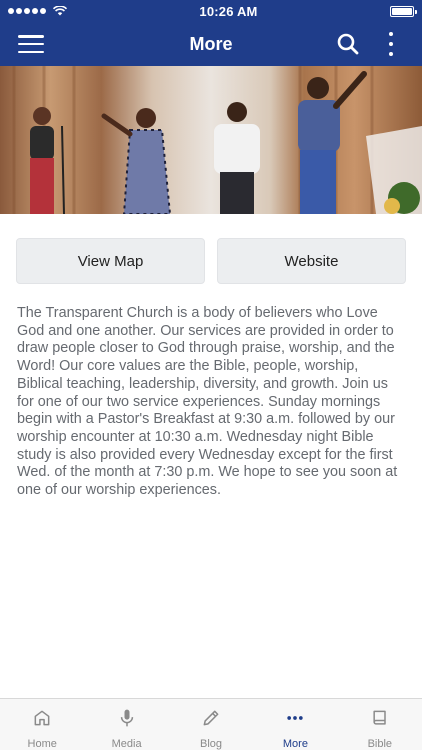 The width and height of the screenshot is (422, 750). What do you see at coordinates (348, 44) in the screenshot?
I see `search-icon` at bounding box center [348, 44].